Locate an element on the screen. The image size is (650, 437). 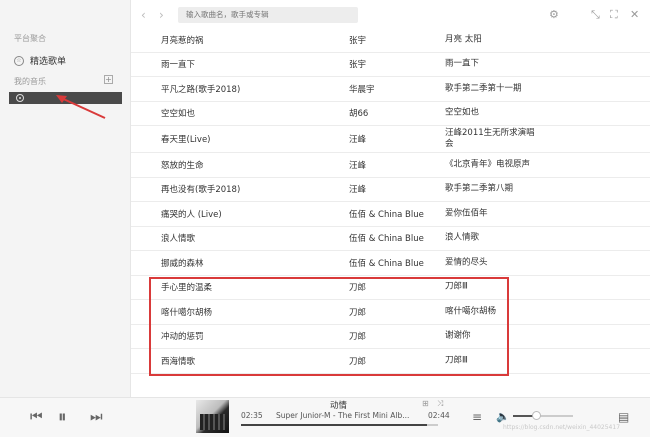
close-icon: ✕ is located at coordinates (634, 14).